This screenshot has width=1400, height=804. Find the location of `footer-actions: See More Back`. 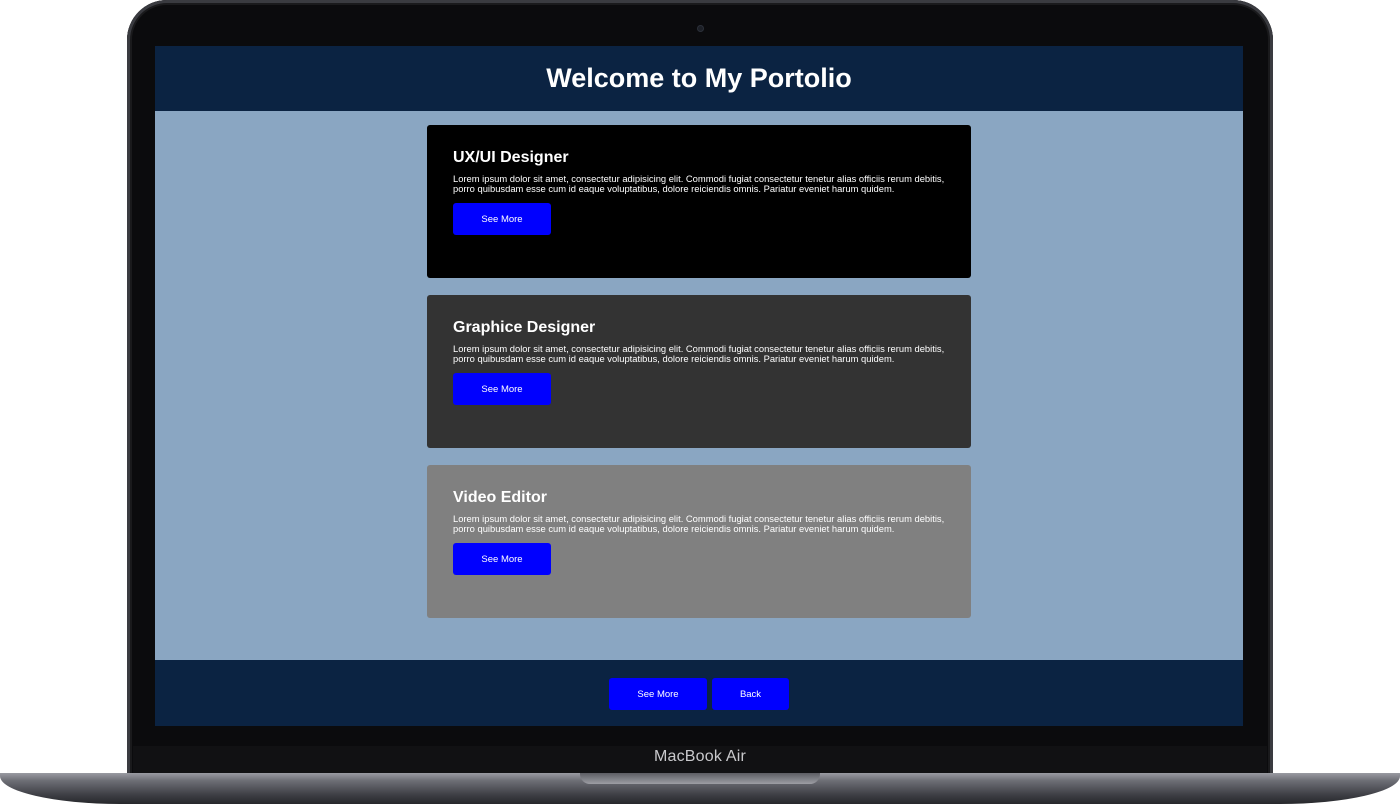

footer-actions: See More Back is located at coordinates (699, 694).